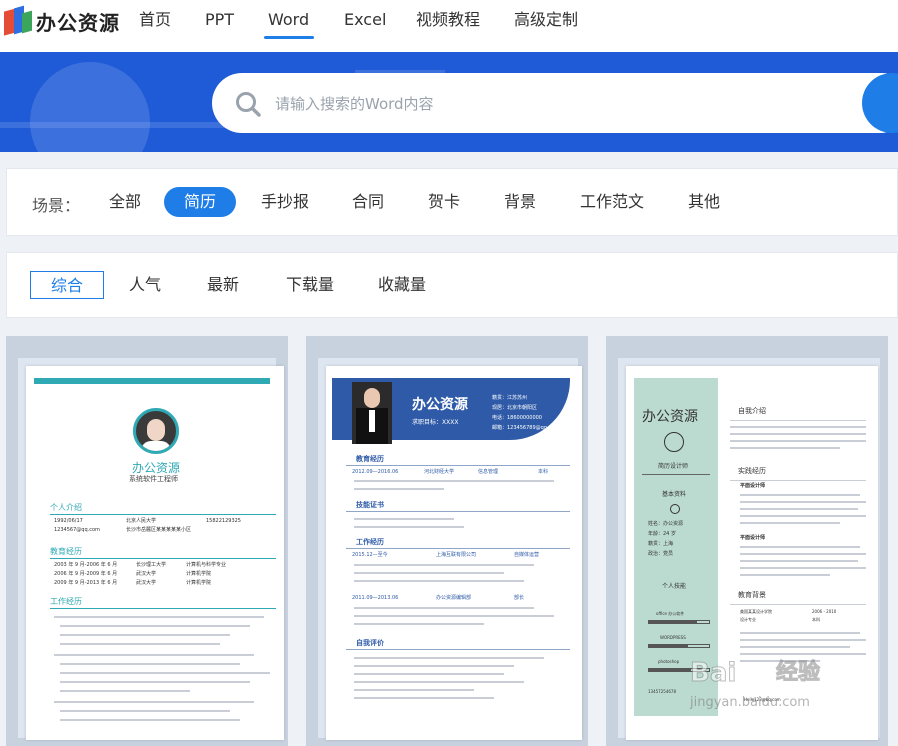 This screenshot has width=898, height=746. Describe the element at coordinates (219, 20) in the screenshot. I see `nav-ppt: PPT` at that location.